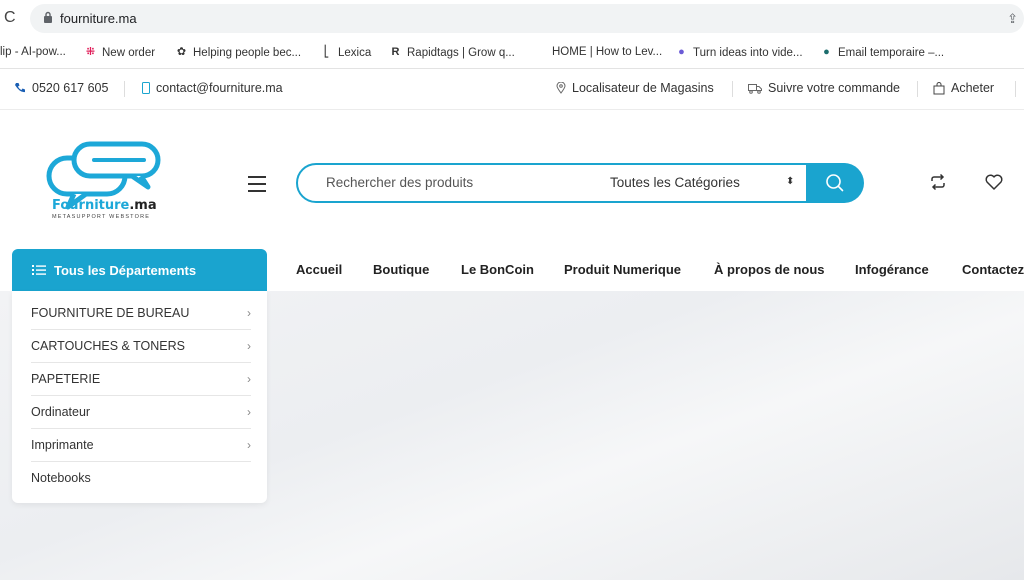 This screenshot has height=580, width=1024. What do you see at coordinates (91, 205) in the screenshot?
I see `logo-brand: Fourniture` at bounding box center [91, 205].